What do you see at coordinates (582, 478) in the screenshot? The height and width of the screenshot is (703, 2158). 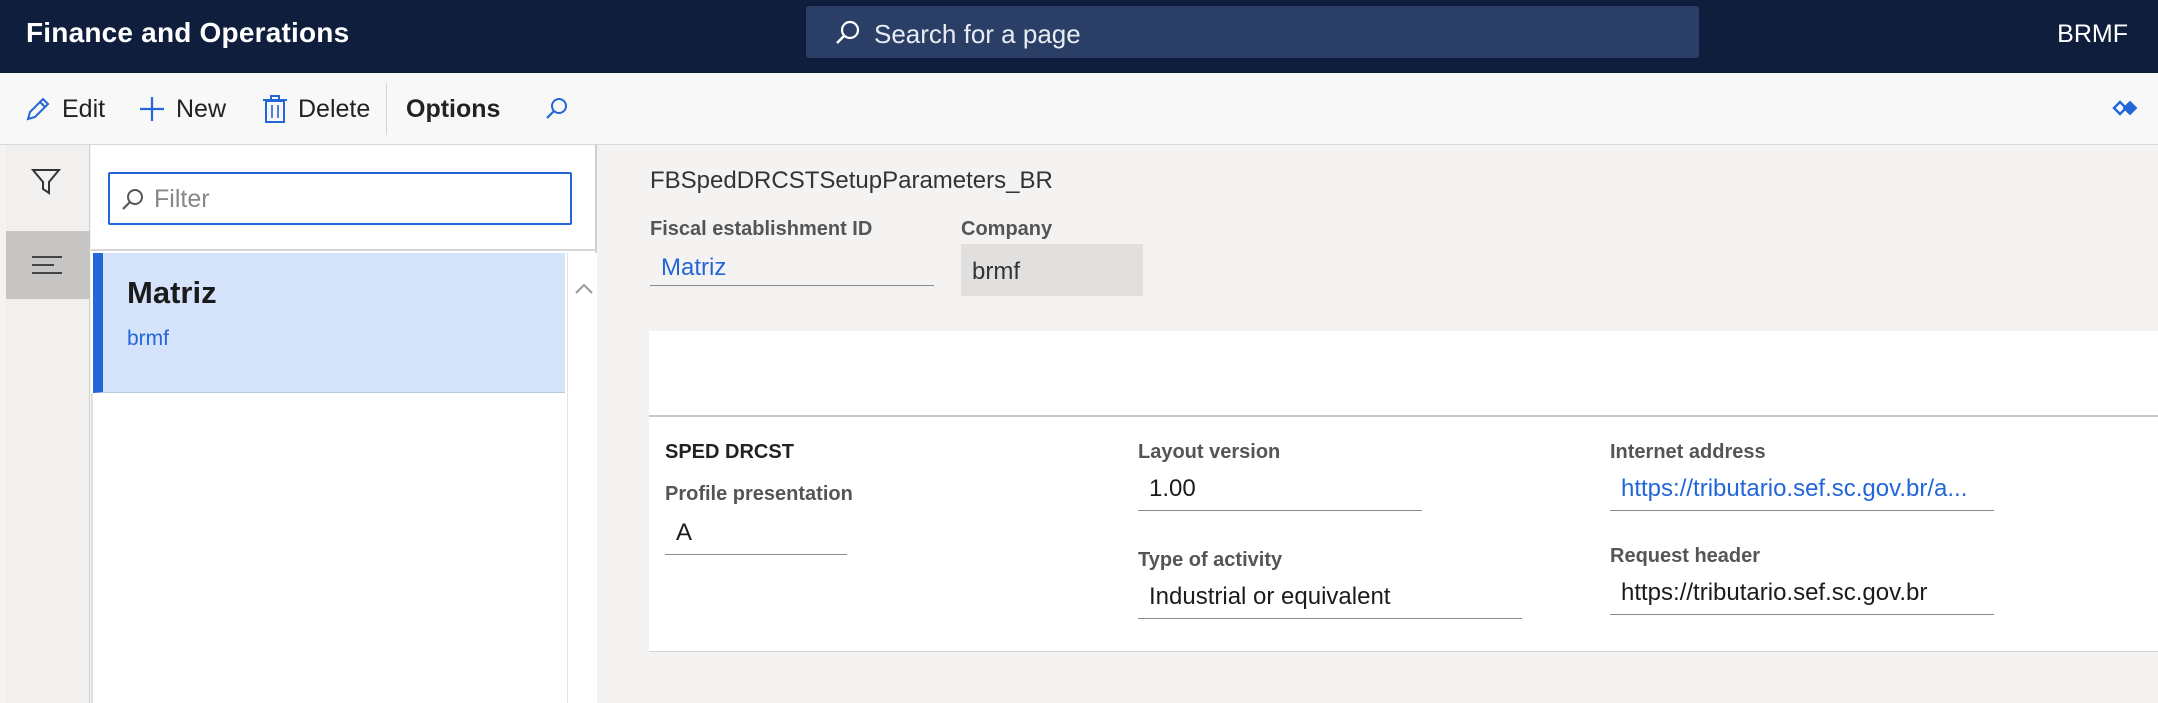 I see `list-scrollbar` at bounding box center [582, 478].